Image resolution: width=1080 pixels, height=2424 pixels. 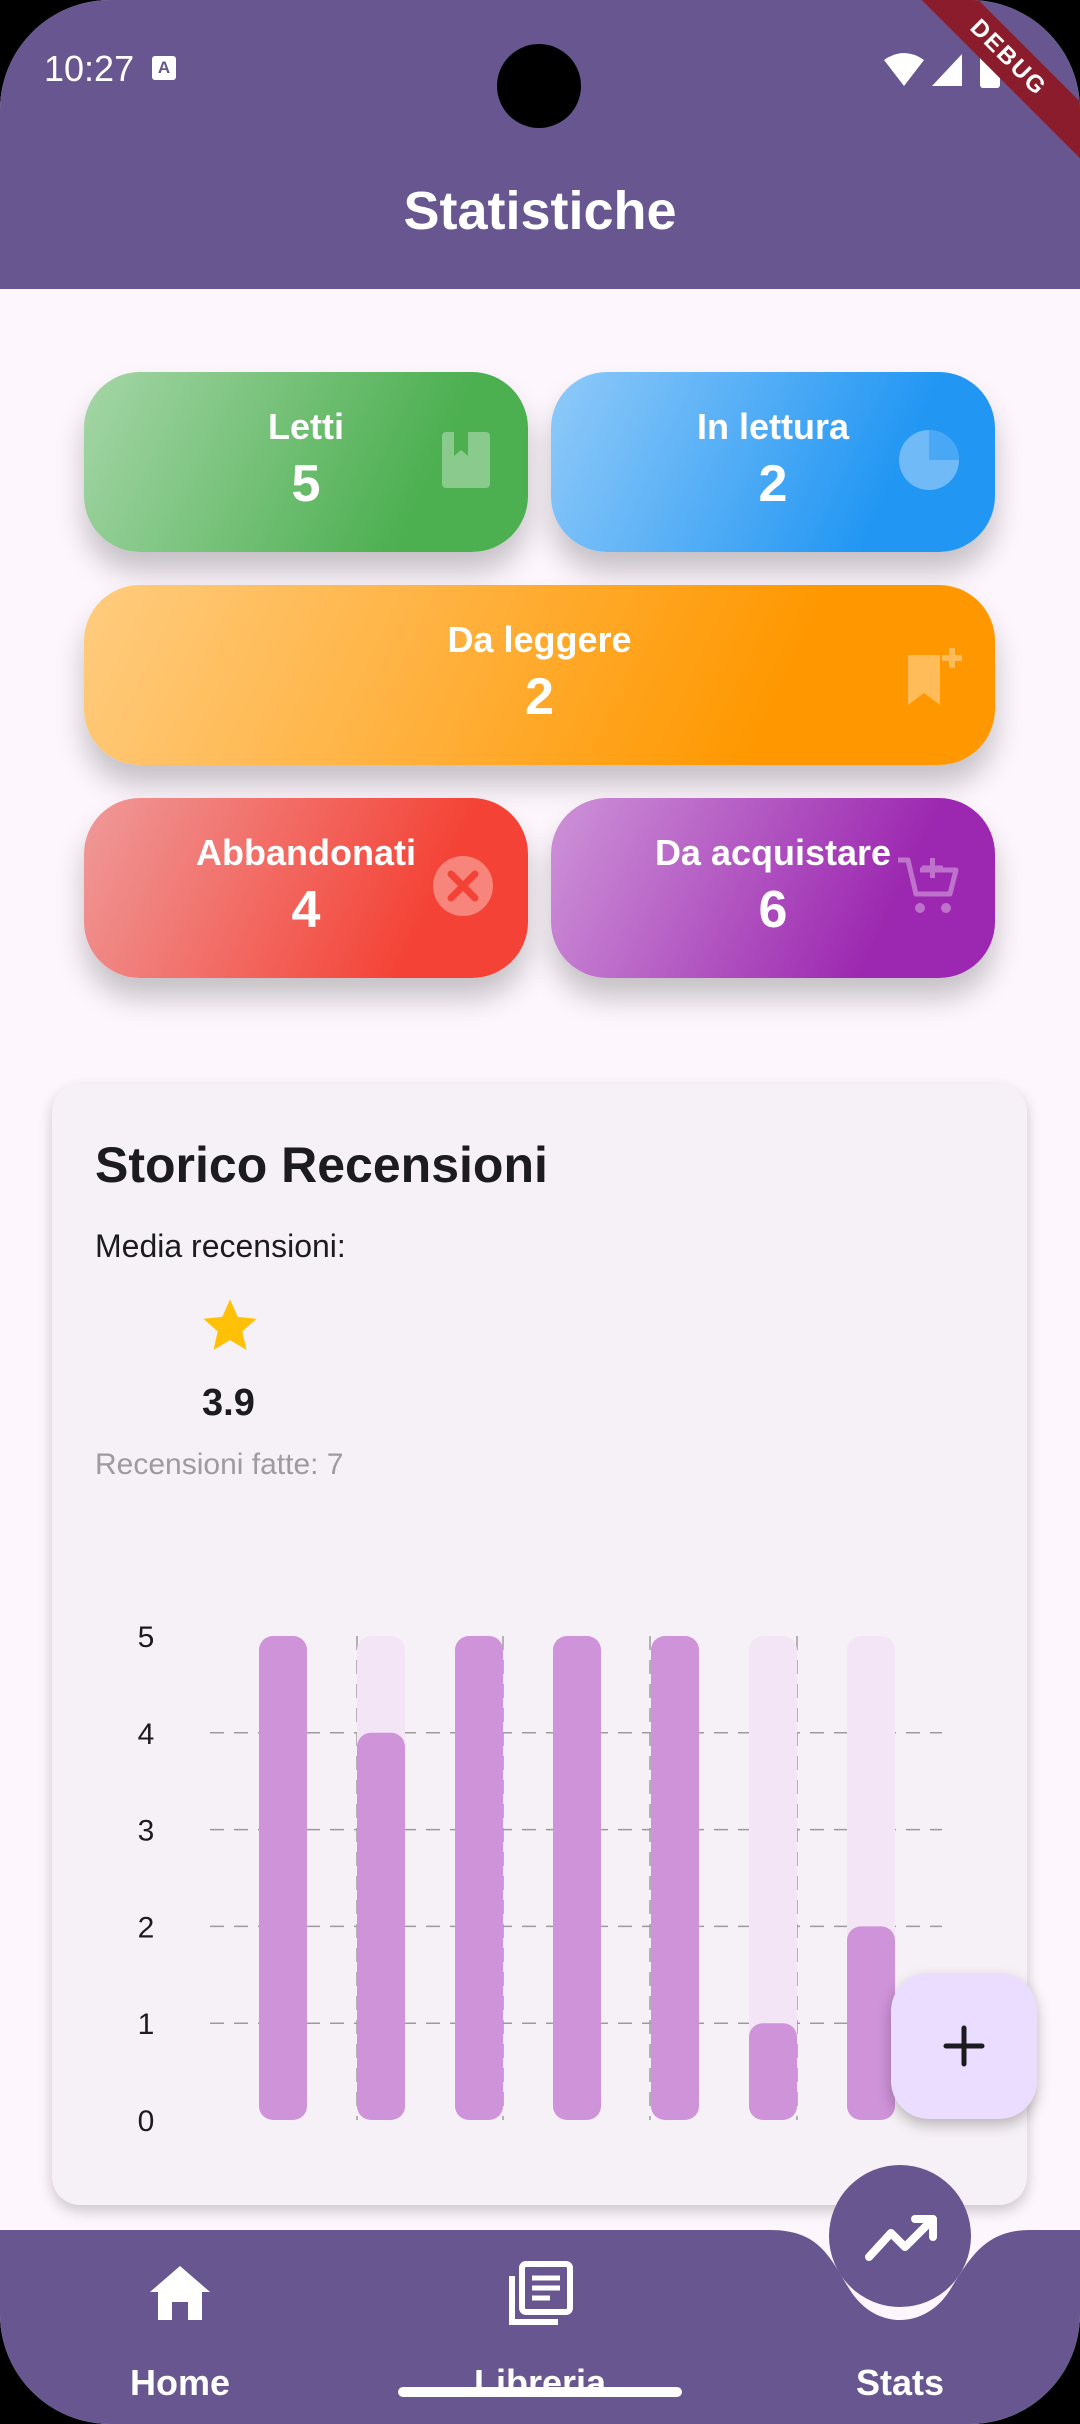 I want to click on app-bar: 10:27 A DEBUG Statistiche, so click(x=540, y=144).